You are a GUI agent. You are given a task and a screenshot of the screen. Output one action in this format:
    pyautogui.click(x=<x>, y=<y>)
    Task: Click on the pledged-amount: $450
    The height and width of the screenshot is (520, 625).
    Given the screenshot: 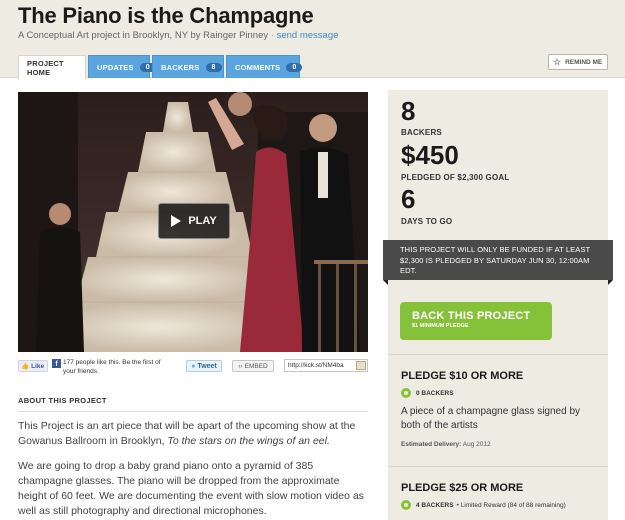 What is the action you would take?
    pyautogui.click(x=430, y=155)
    